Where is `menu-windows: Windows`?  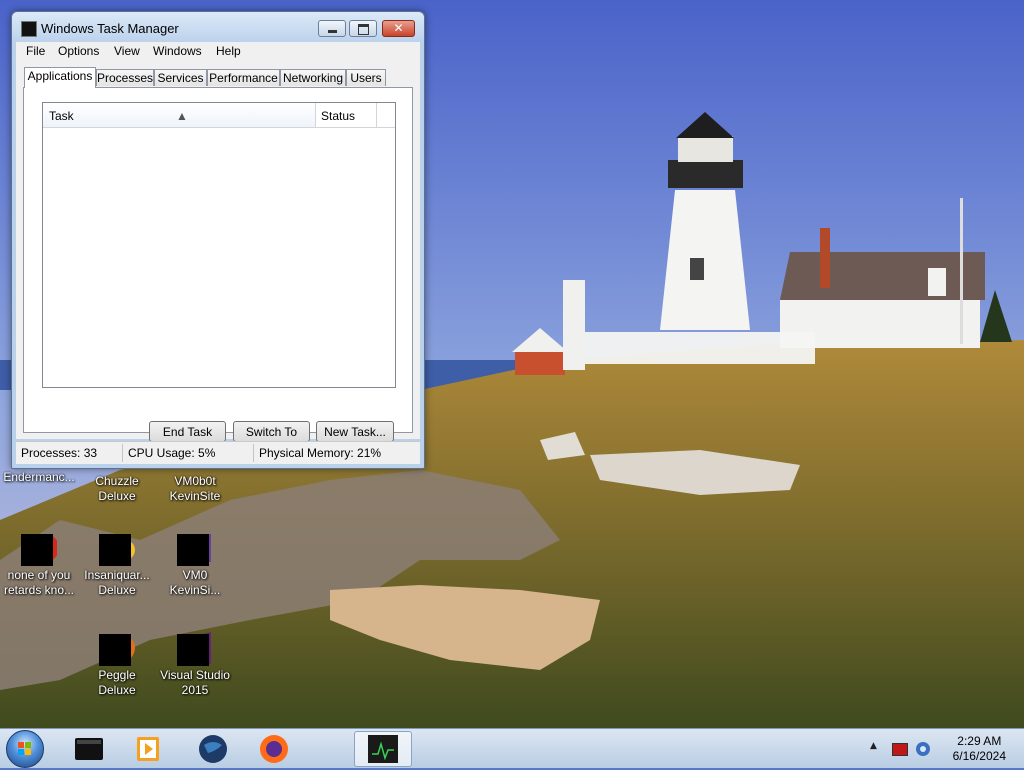 menu-windows: Windows is located at coordinates (177, 51).